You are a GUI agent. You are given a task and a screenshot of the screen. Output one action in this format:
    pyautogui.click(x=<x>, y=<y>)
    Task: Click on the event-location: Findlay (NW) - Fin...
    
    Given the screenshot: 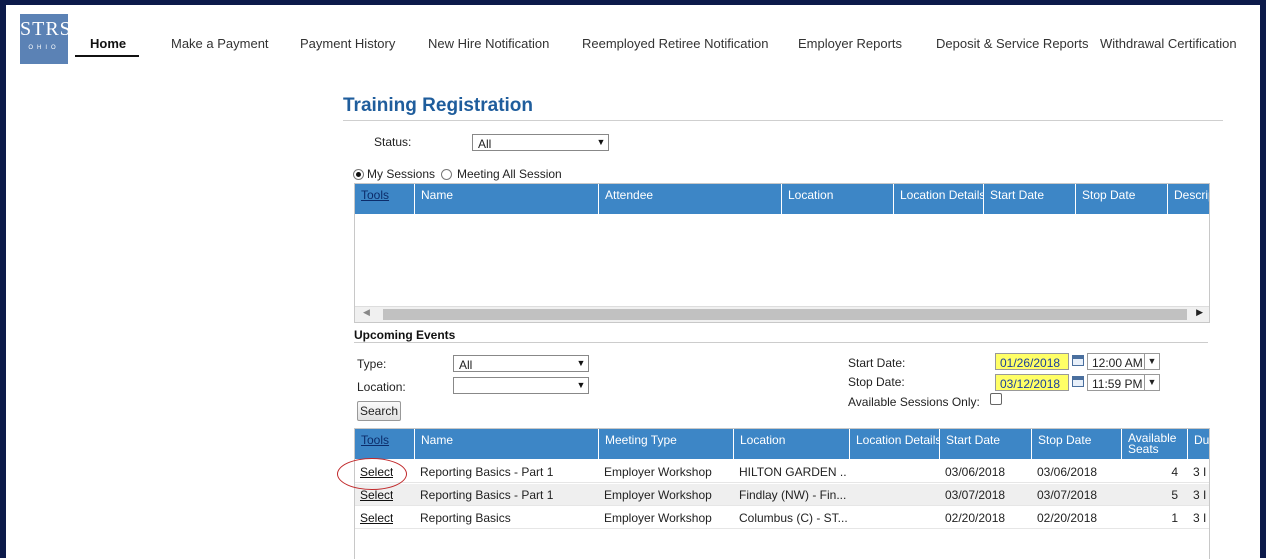 What is the action you would take?
    pyautogui.click(x=793, y=495)
    